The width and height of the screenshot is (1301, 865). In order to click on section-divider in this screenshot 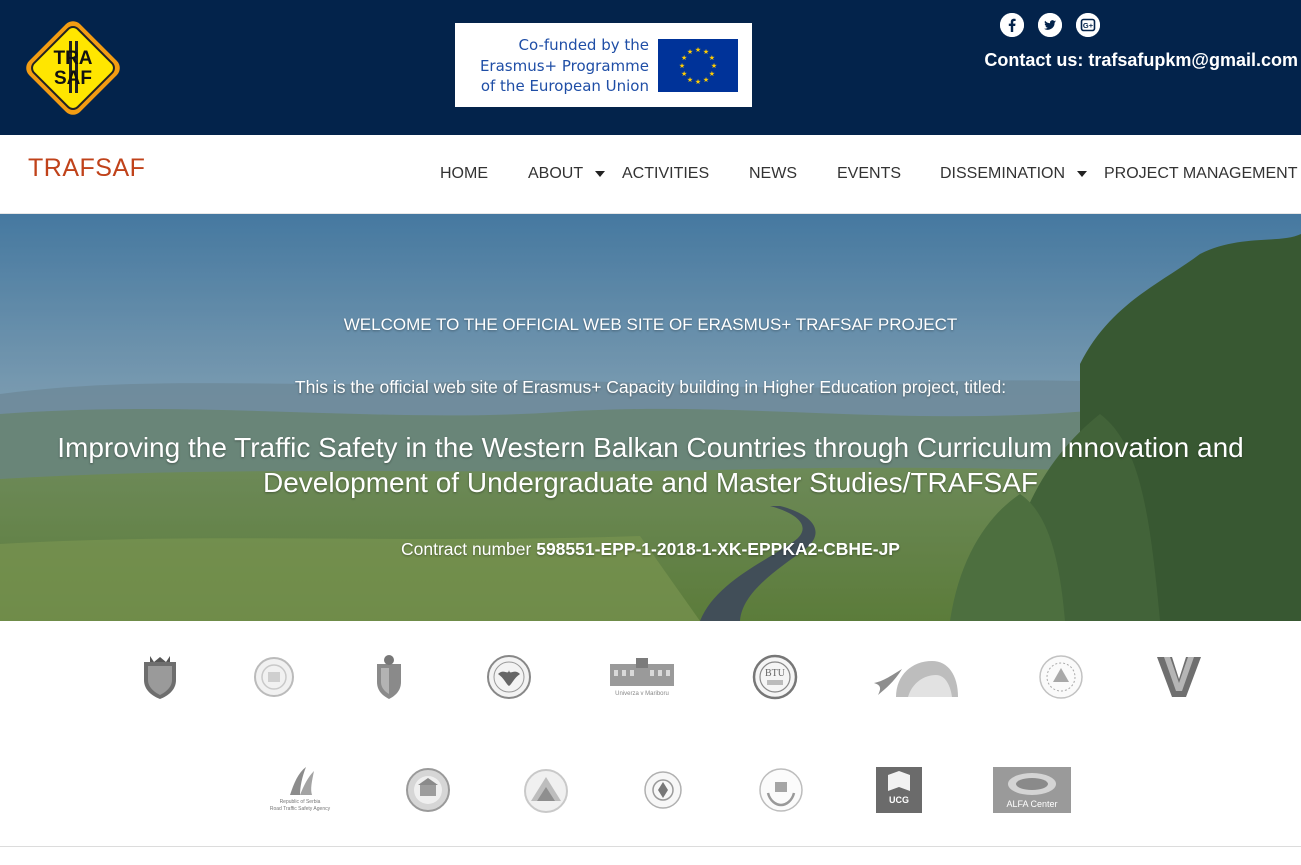, I will do `click(650, 846)`.